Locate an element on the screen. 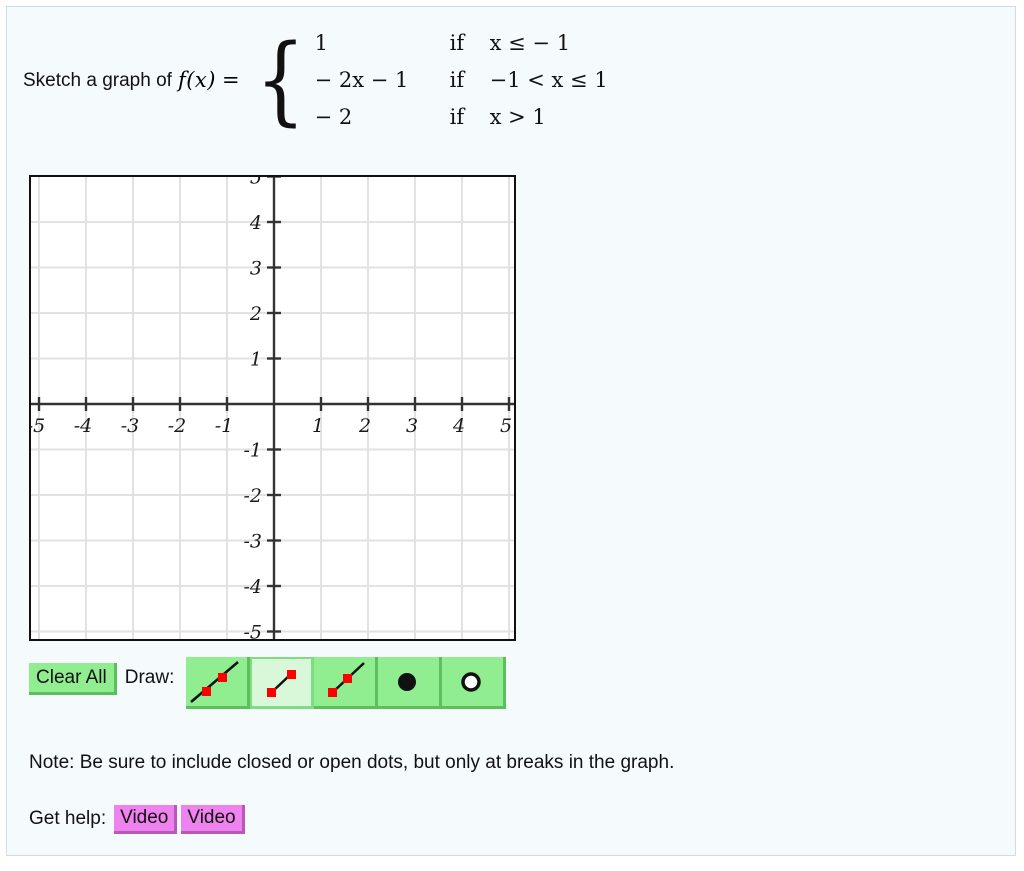 Image resolution: width=1024 pixels, height=871 pixels. ray-icon is located at coordinates (344, 682).